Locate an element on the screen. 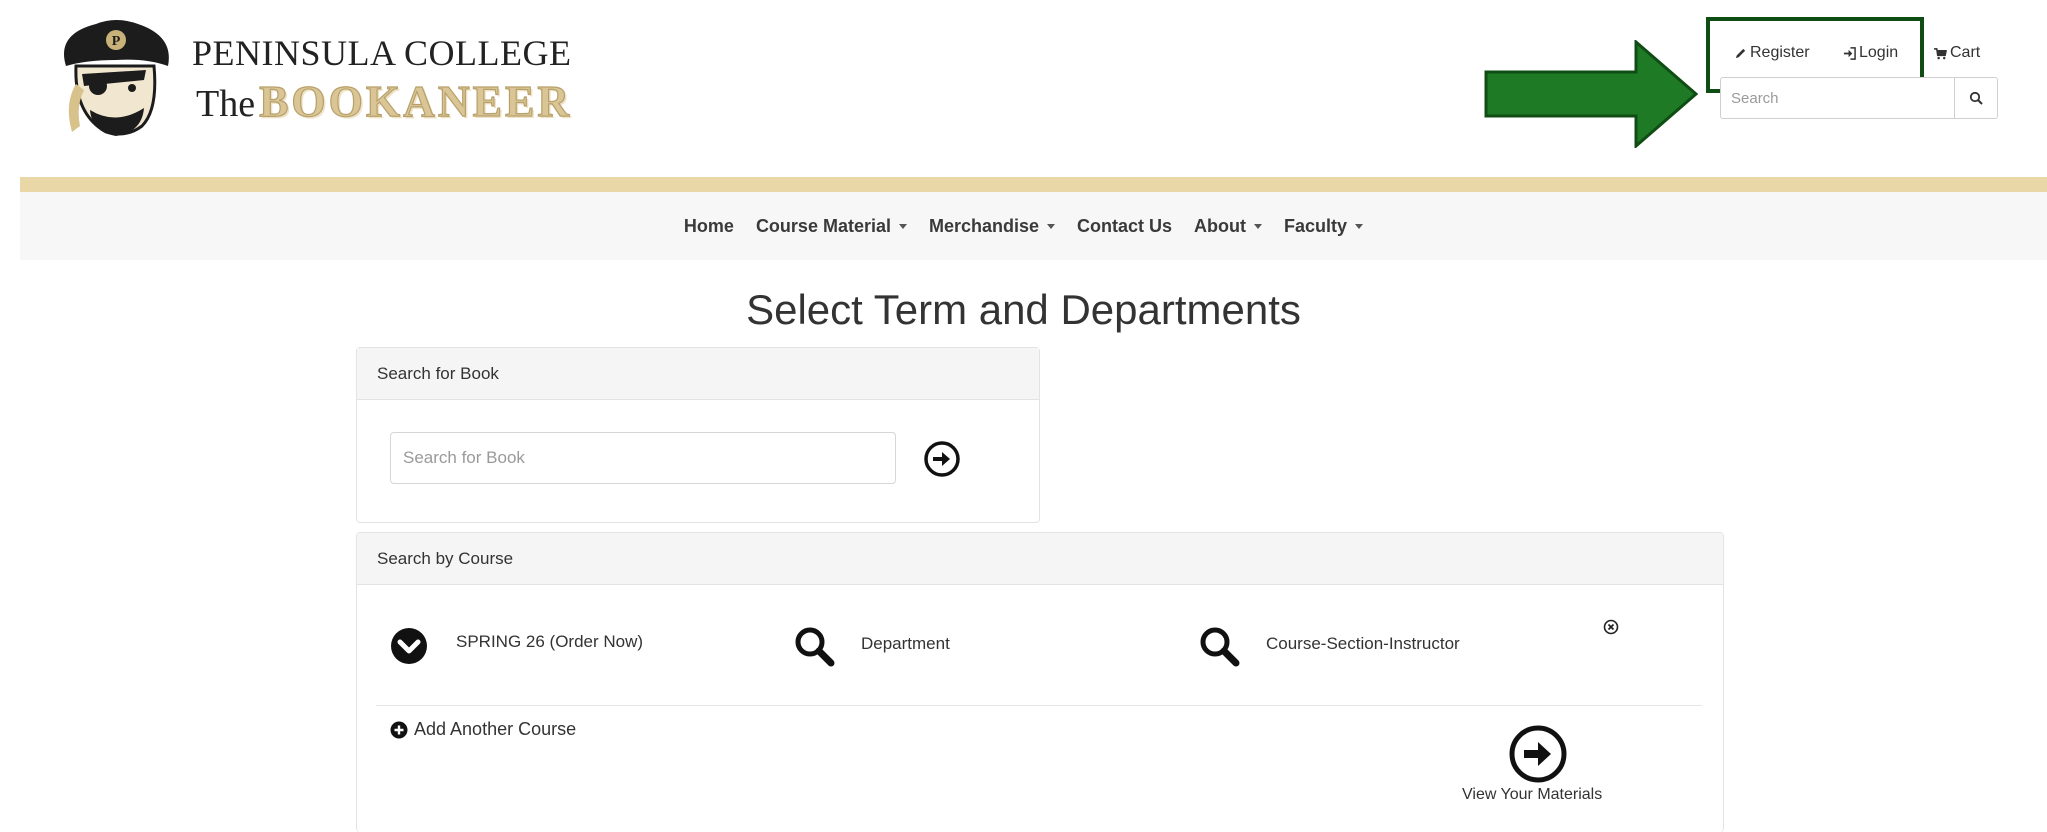 The width and height of the screenshot is (2047, 832). nav-course-material: Course Material is located at coordinates (831, 226).